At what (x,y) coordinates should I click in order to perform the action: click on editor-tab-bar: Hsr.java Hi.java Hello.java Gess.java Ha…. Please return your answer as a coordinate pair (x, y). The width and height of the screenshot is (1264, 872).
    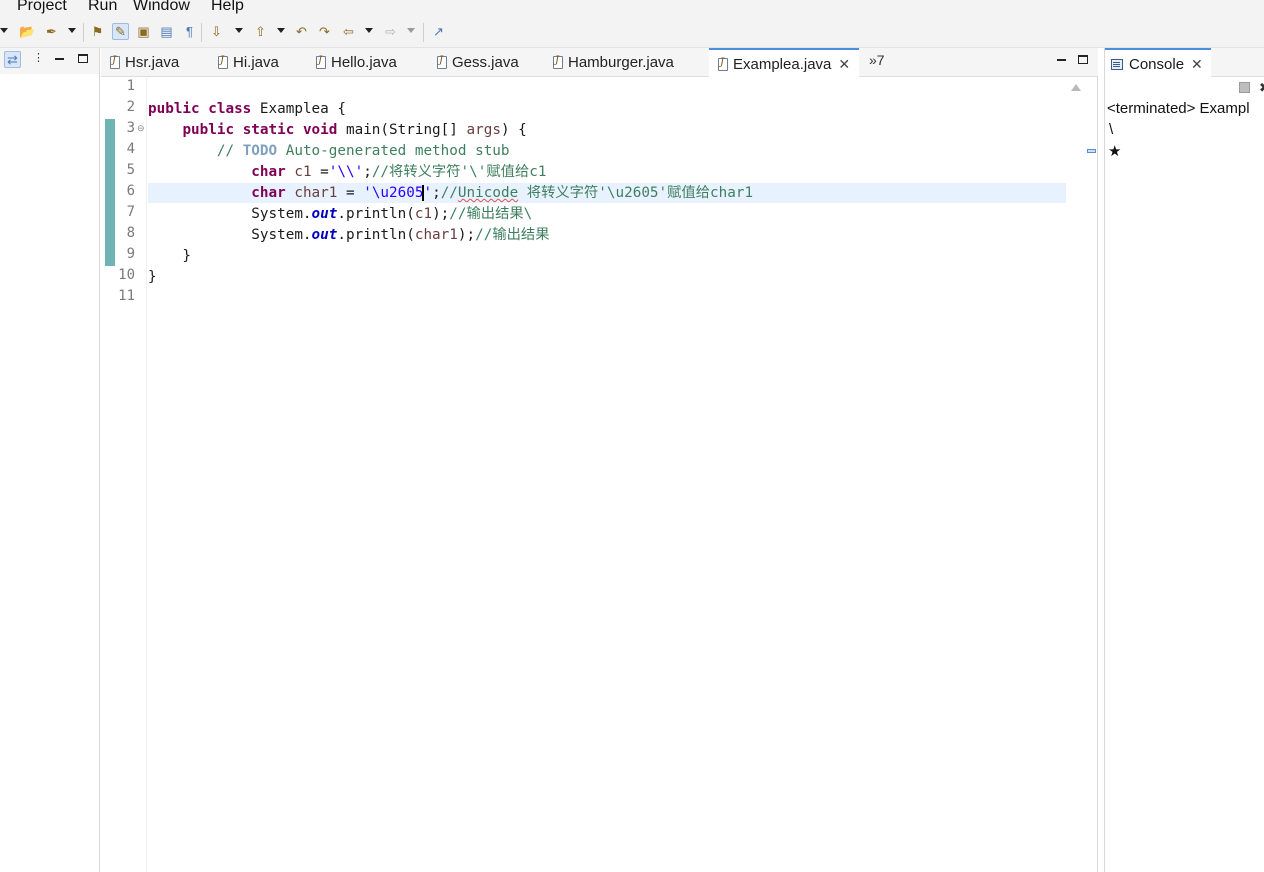
    Looking at the image, I should click on (599, 63).